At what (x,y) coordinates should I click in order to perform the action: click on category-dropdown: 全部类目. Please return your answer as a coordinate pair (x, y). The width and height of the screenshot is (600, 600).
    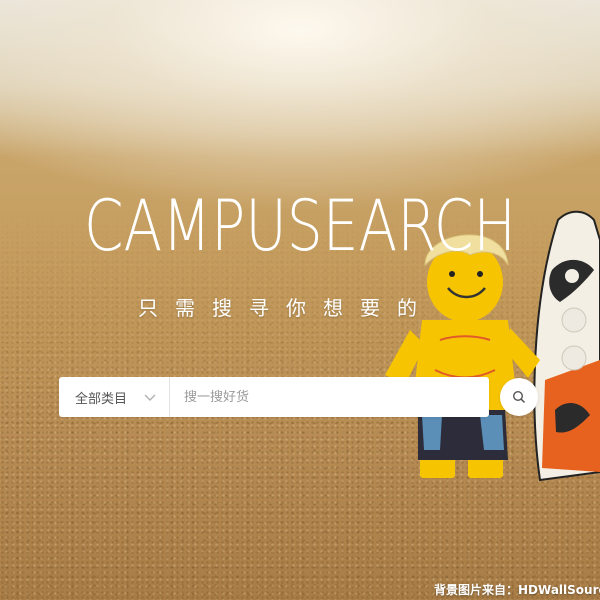
    Looking at the image, I should click on (114, 397).